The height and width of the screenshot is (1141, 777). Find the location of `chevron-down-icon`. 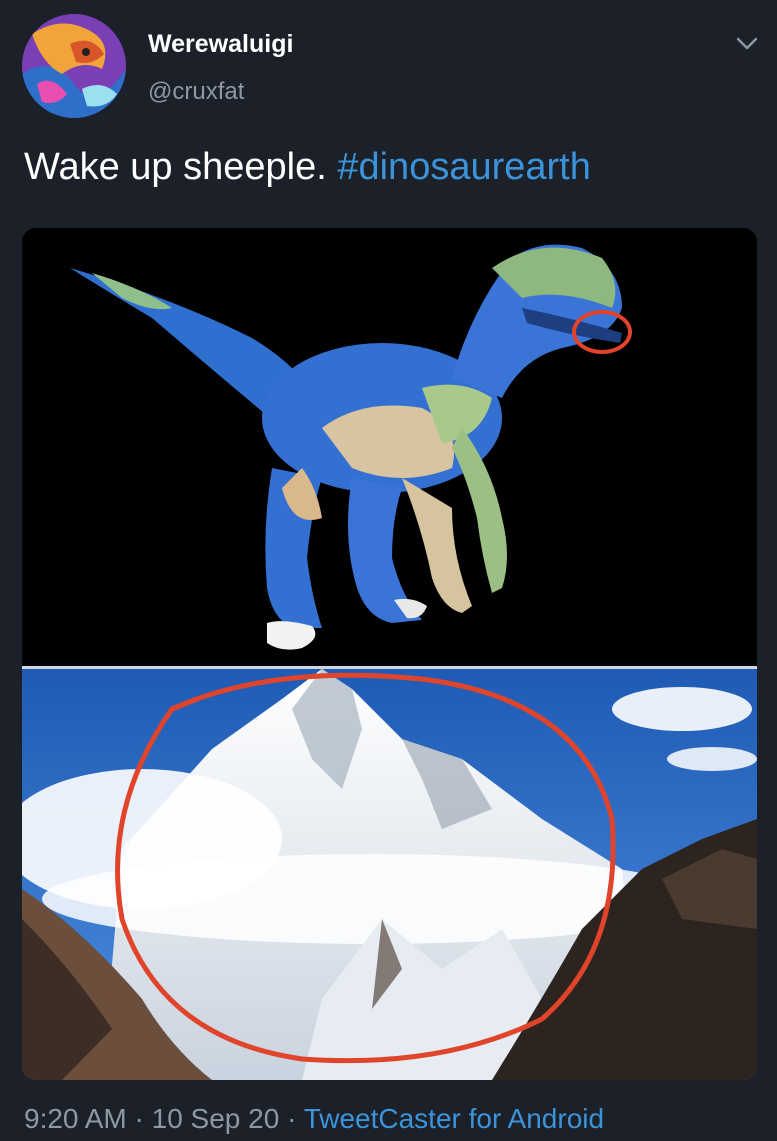

chevron-down-icon is located at coordinates (747, 43).